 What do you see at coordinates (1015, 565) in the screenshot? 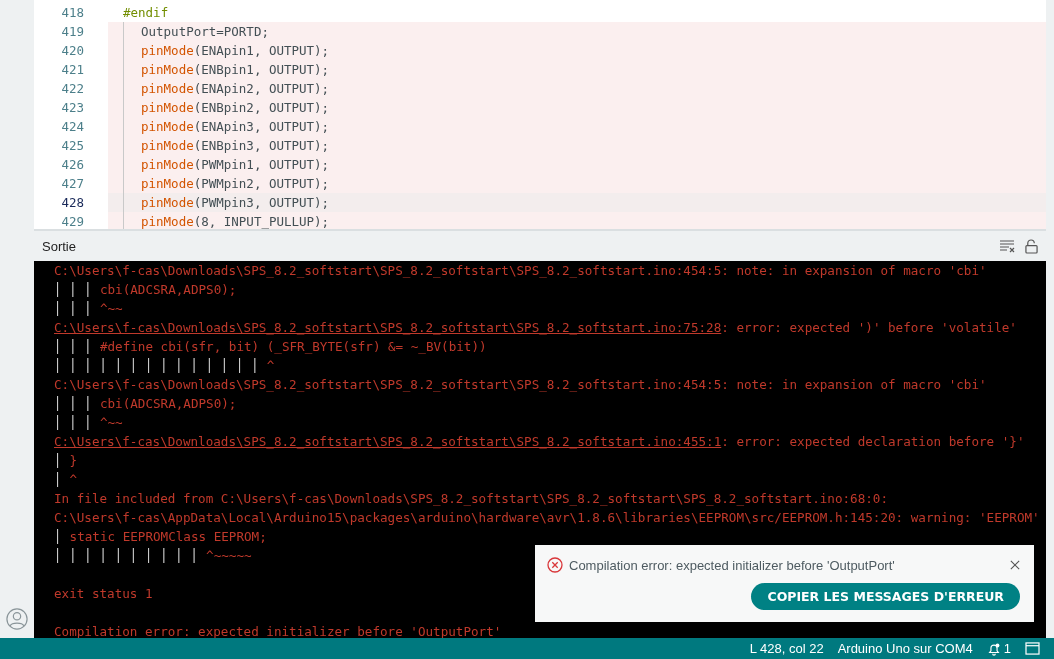
I see `close-icon` at bounding box center [1015, 565].